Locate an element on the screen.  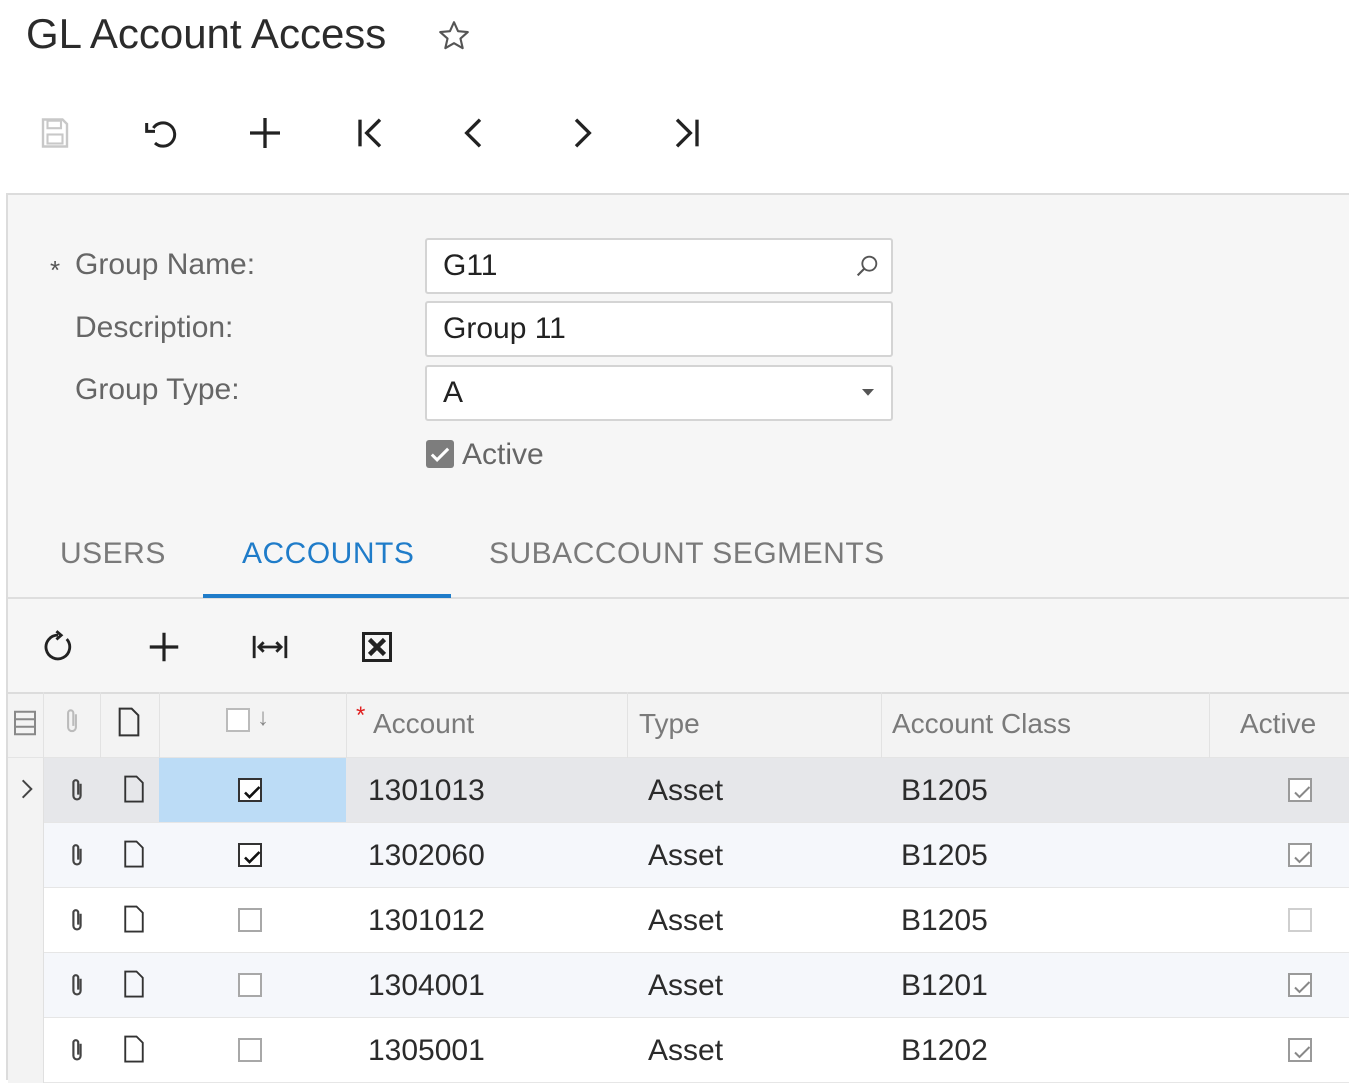
column-header-account-class: Account Class is located at coordinates (981, 724).